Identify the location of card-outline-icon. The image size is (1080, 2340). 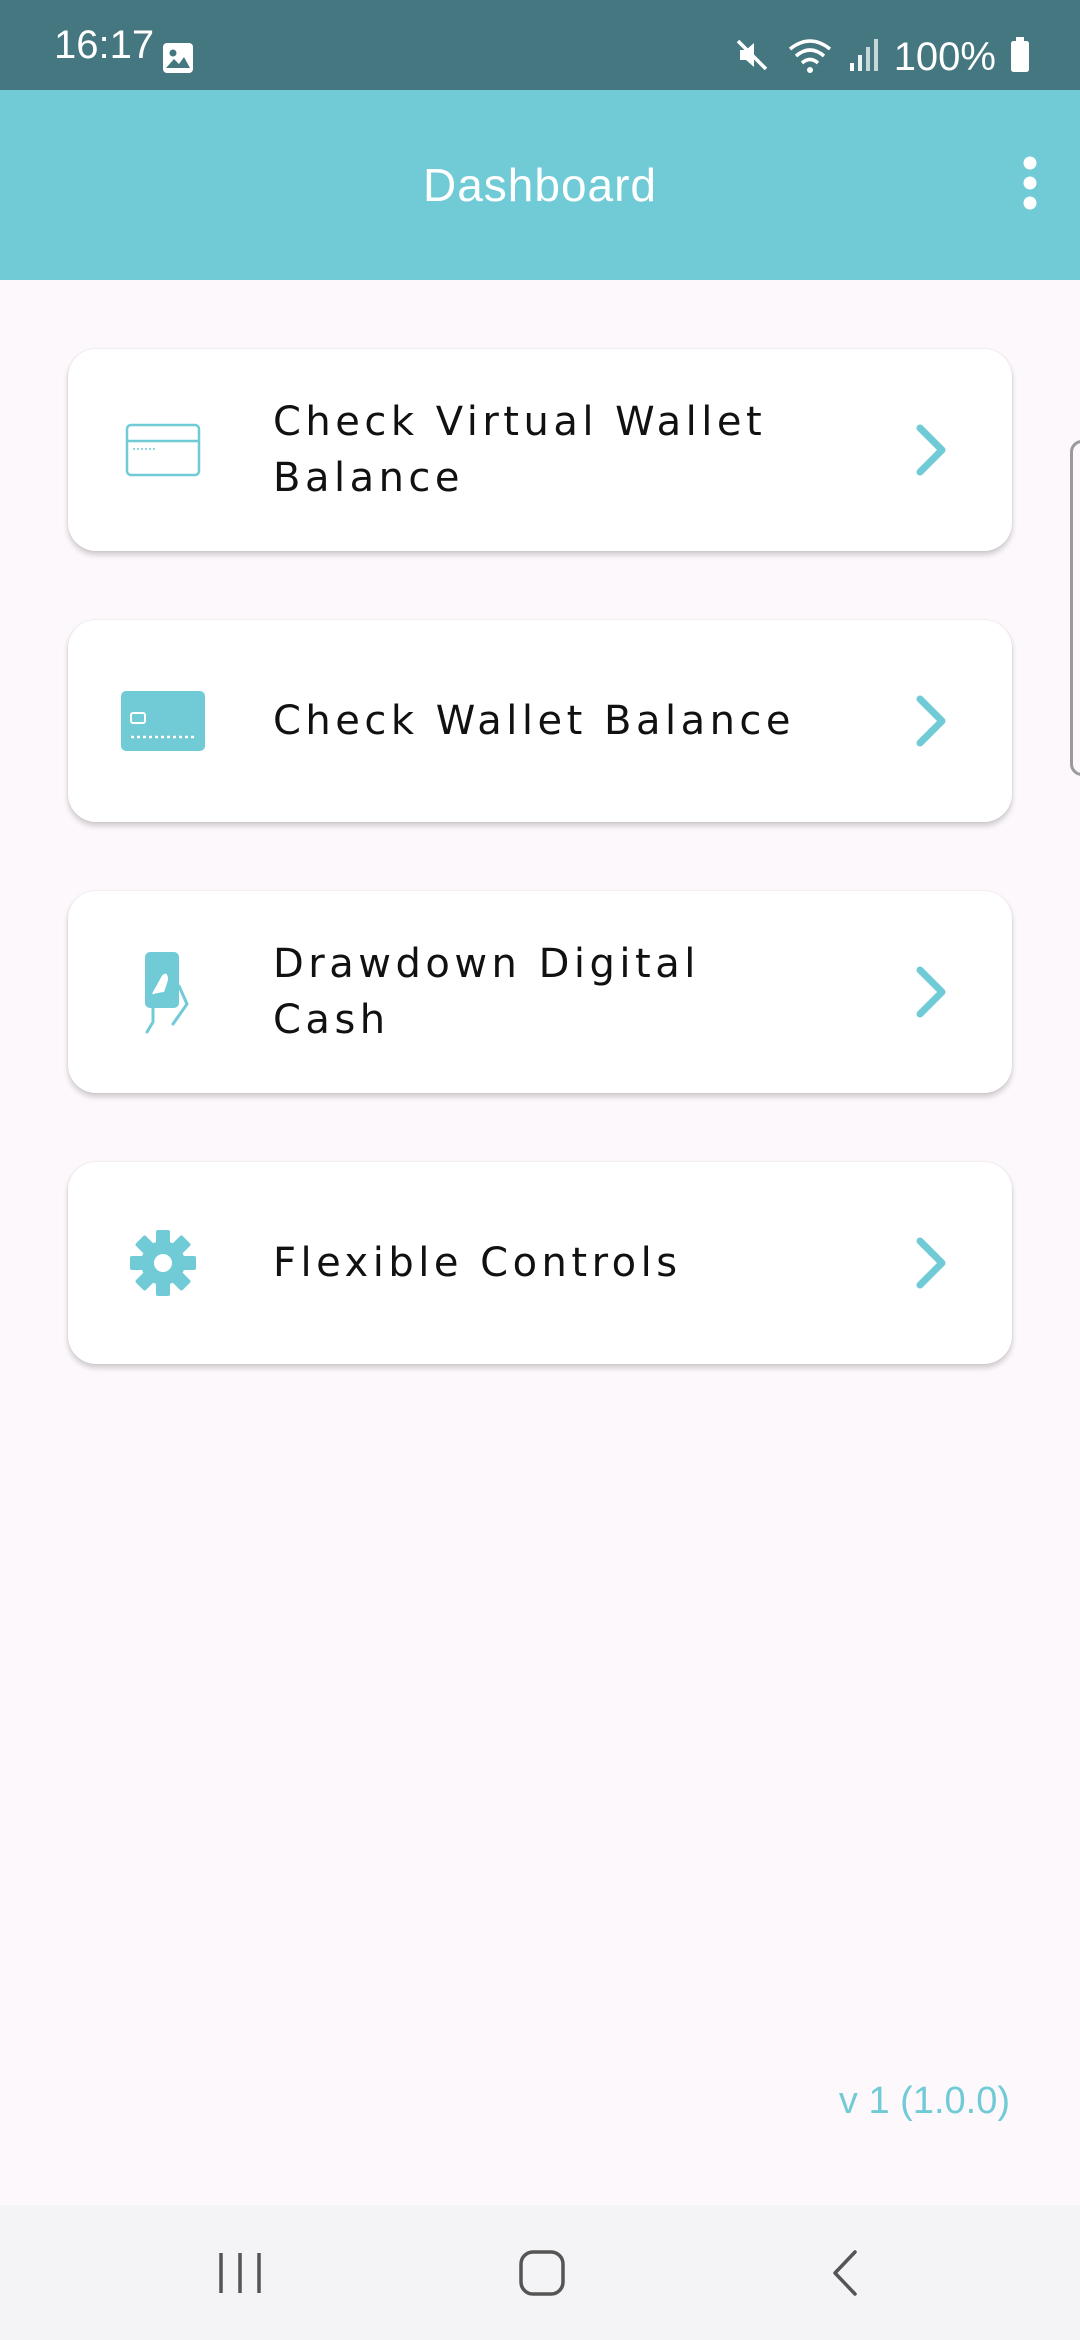
(163, 450).